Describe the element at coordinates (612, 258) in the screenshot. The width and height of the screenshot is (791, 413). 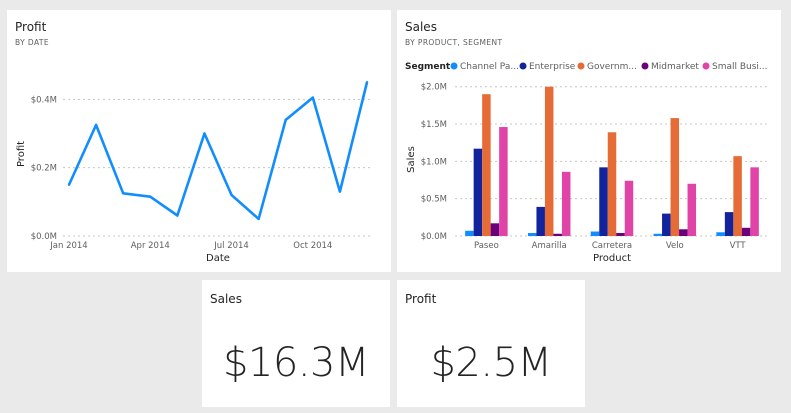
I see `x-axis-title: Product` at that location.